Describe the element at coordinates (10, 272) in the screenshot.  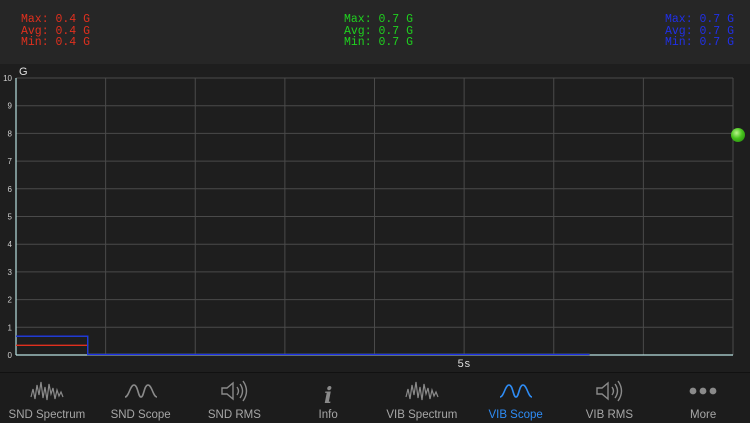
I see `y-tick-label: 3` at that location.